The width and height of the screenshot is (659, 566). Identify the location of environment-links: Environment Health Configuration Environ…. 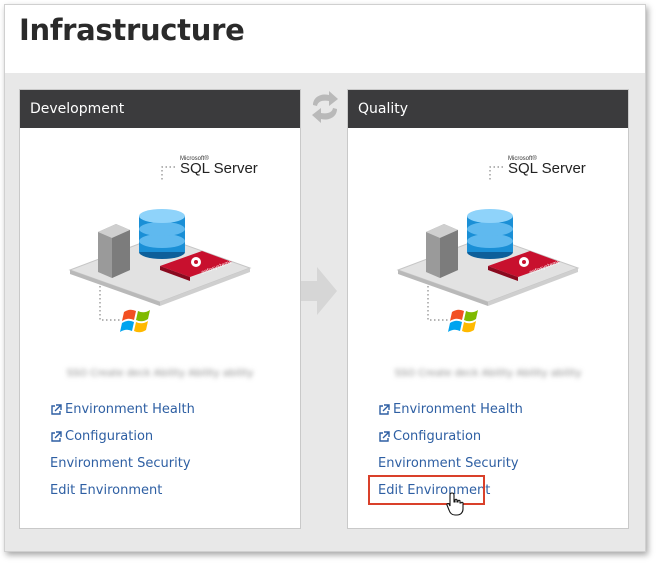
(122, 450).